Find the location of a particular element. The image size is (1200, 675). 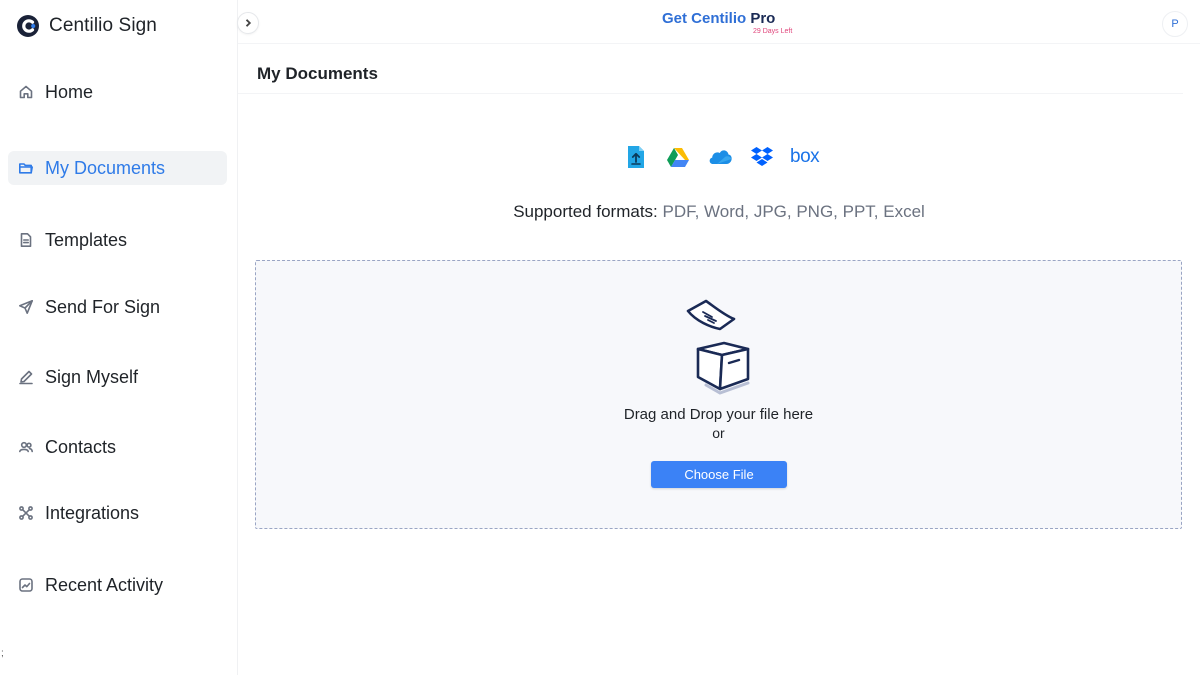

sidebar-item-recent-activity: Recent Activity is located at coordinates (117, 585).